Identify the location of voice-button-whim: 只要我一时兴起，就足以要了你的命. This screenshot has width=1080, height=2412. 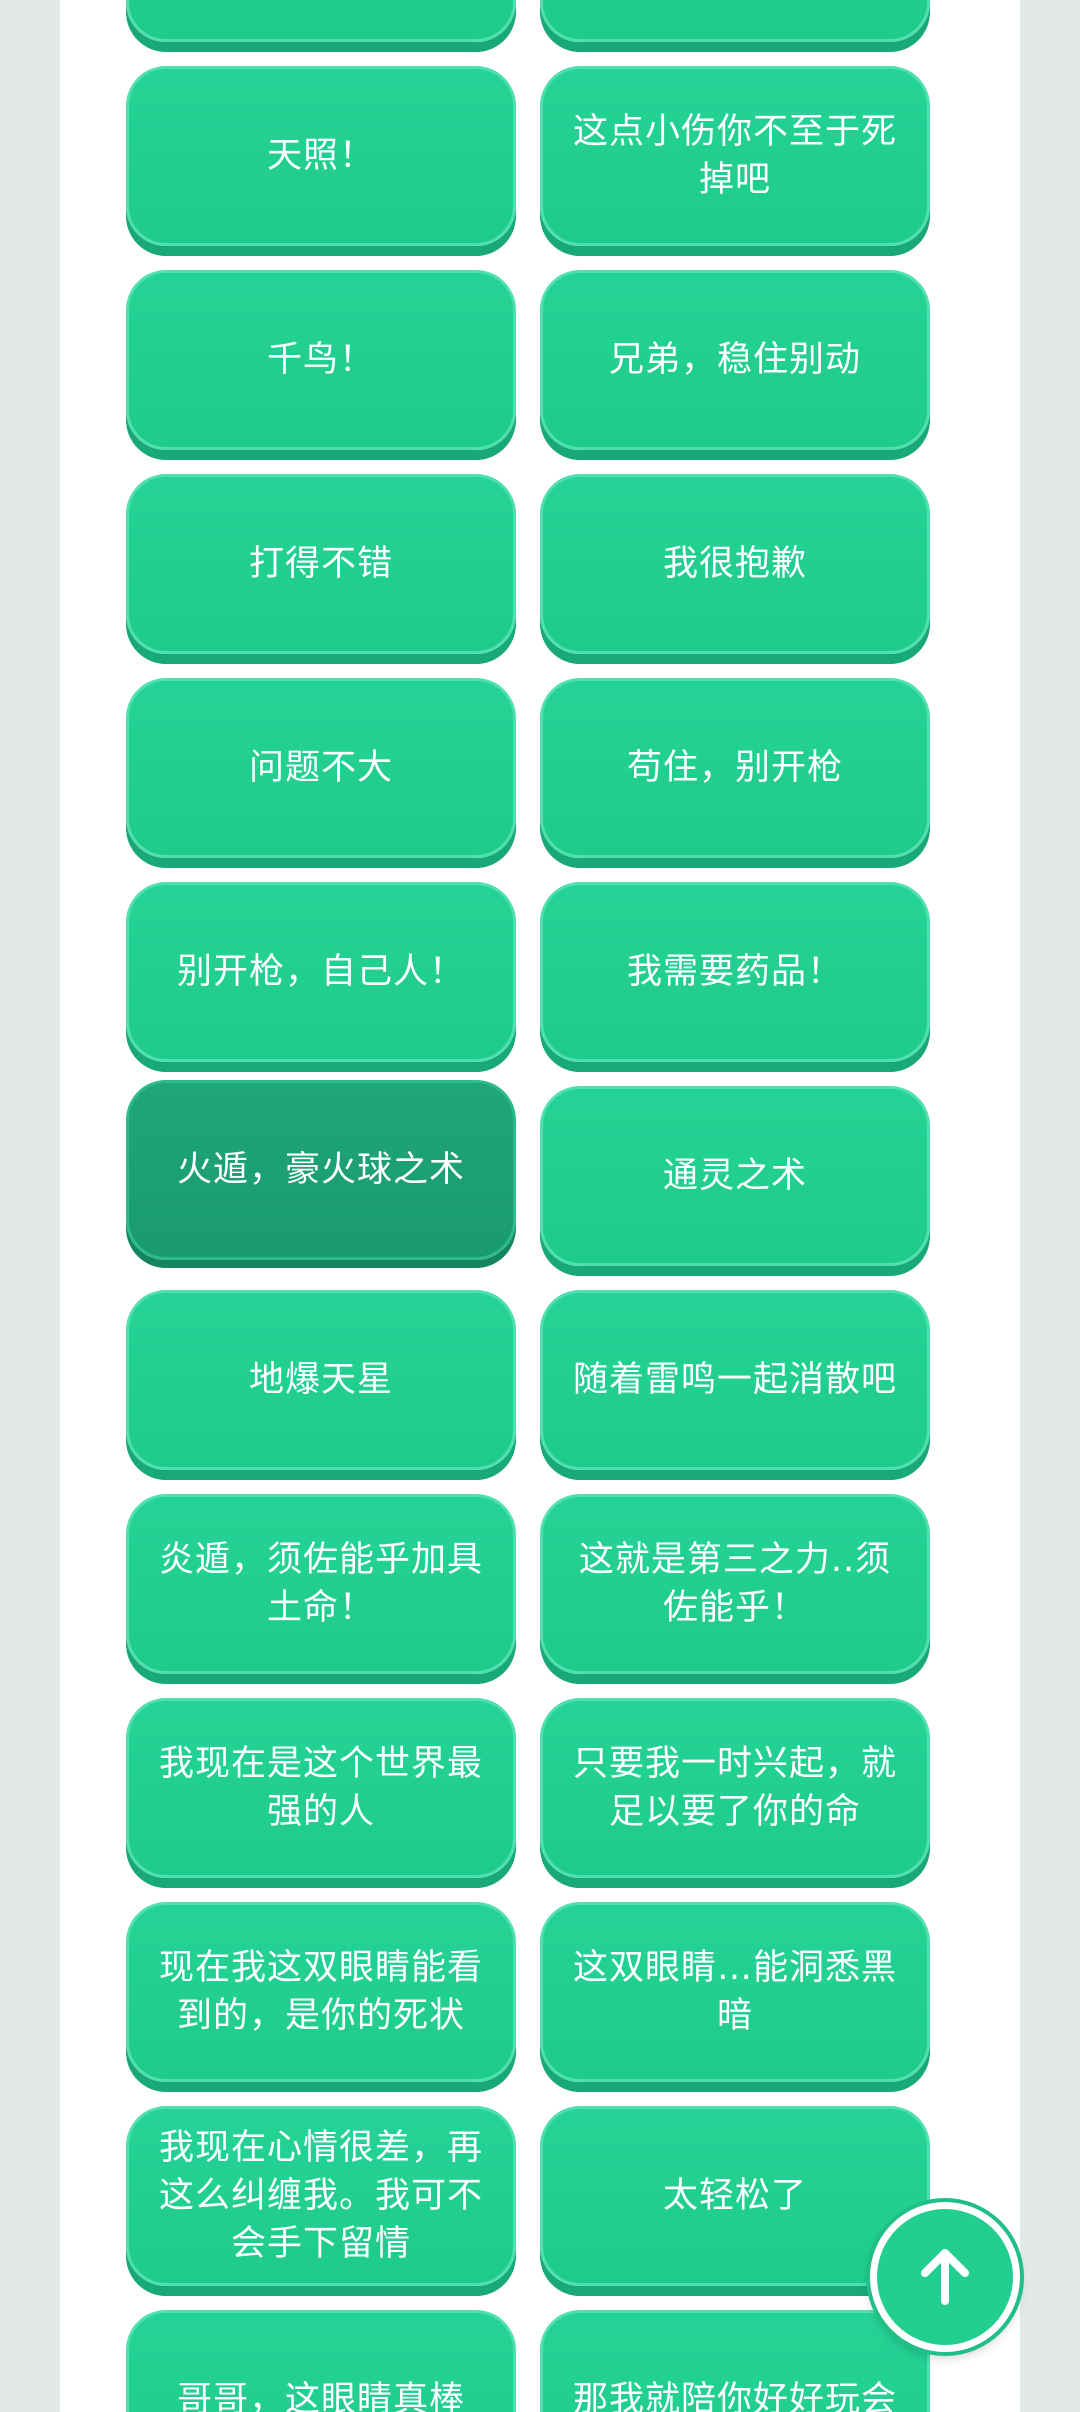
(735, 1788).